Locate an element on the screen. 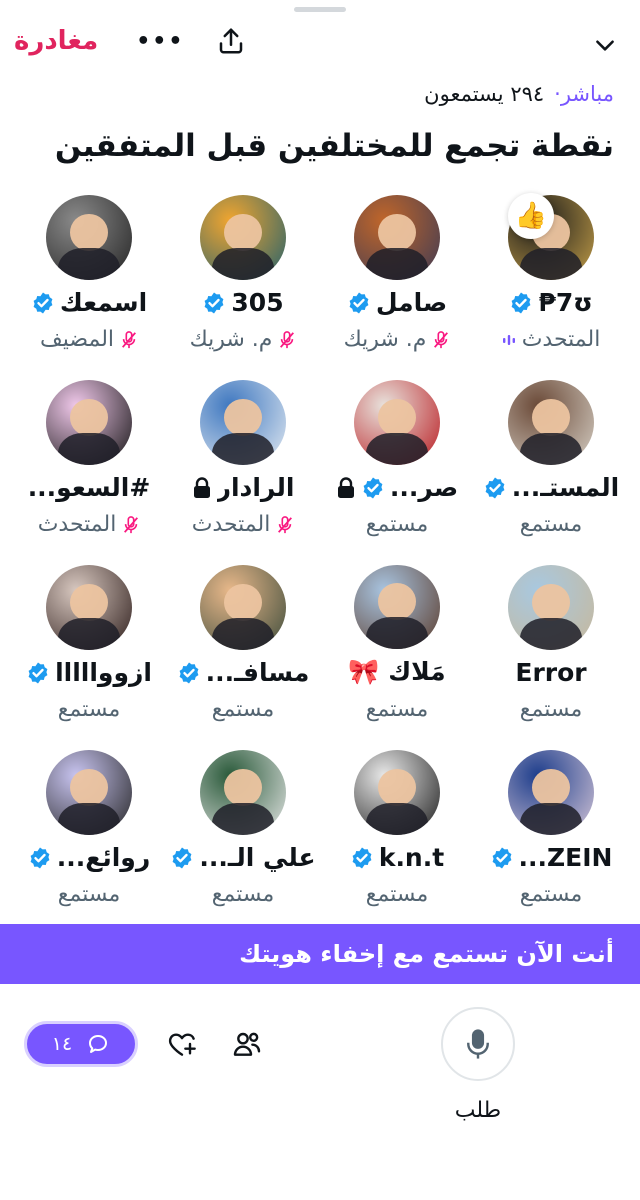  participant-card: الرادار المتحدث is located at coordinates (243, 458).